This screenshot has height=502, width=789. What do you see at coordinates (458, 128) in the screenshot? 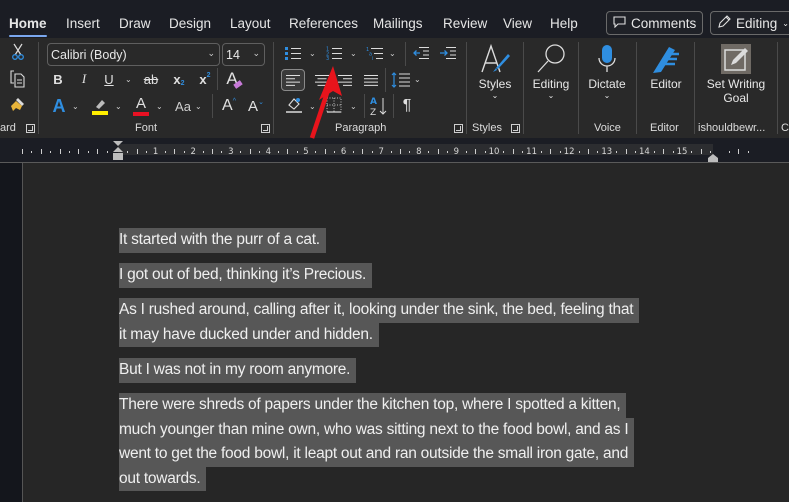
I see `paragraph-dialog-launcher` at bounding box center [458, 128].